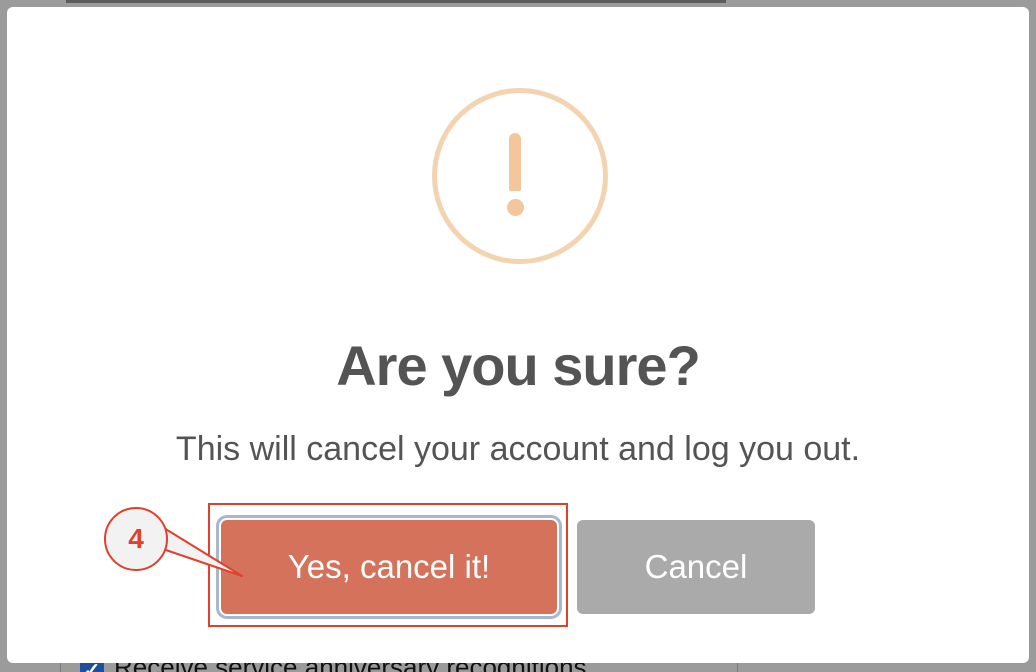  Describe the element at coordinates (396, 1) in the screenshot. I see `background-divider` at that location.